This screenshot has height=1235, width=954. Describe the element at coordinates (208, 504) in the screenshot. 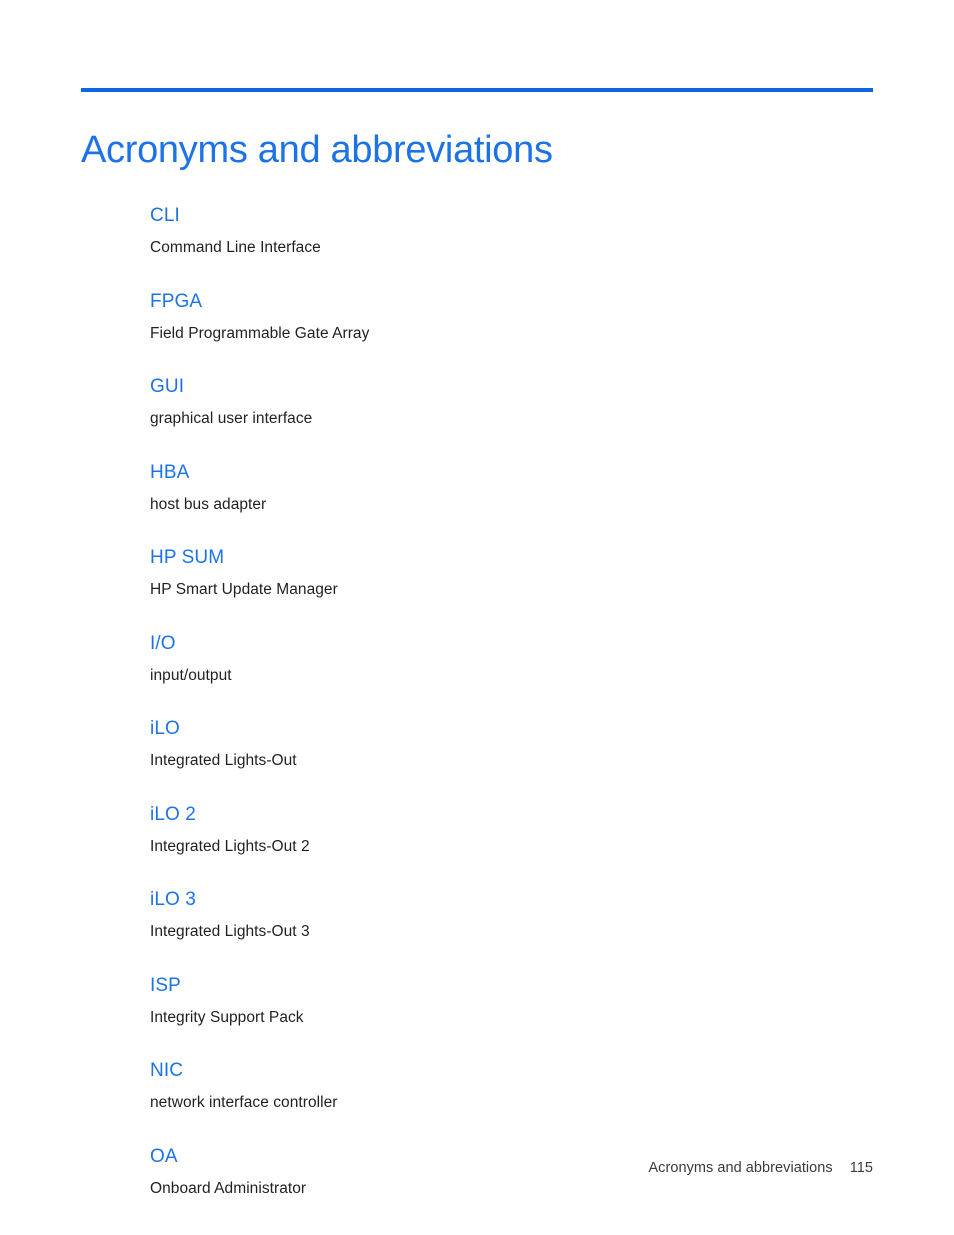

I see `glossary-definition: host bus adapter` at that location.